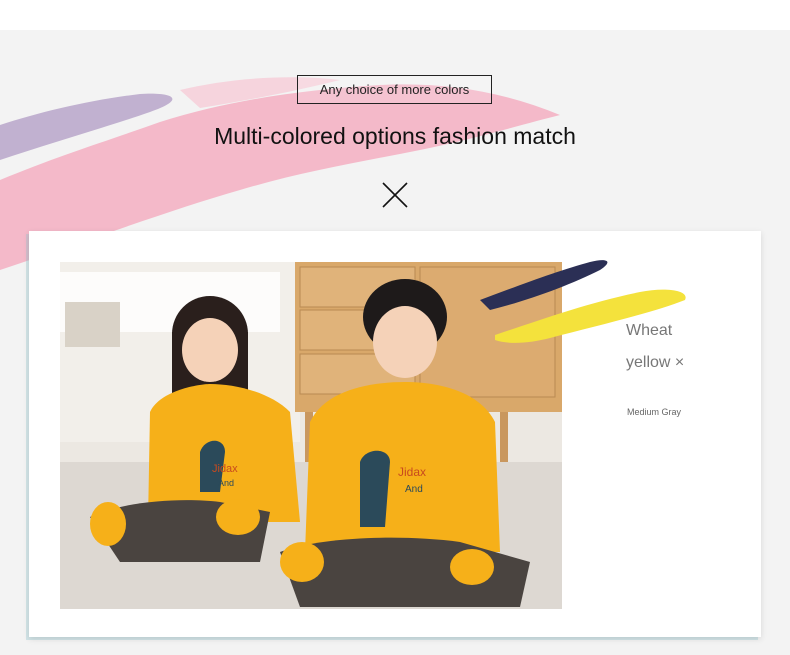 The height and width of the screenshot is (655, 790). Describe the element at coordinates (395, 136) in the screenshot. I see `page-title: Multi-colored options fashion match` at that location.